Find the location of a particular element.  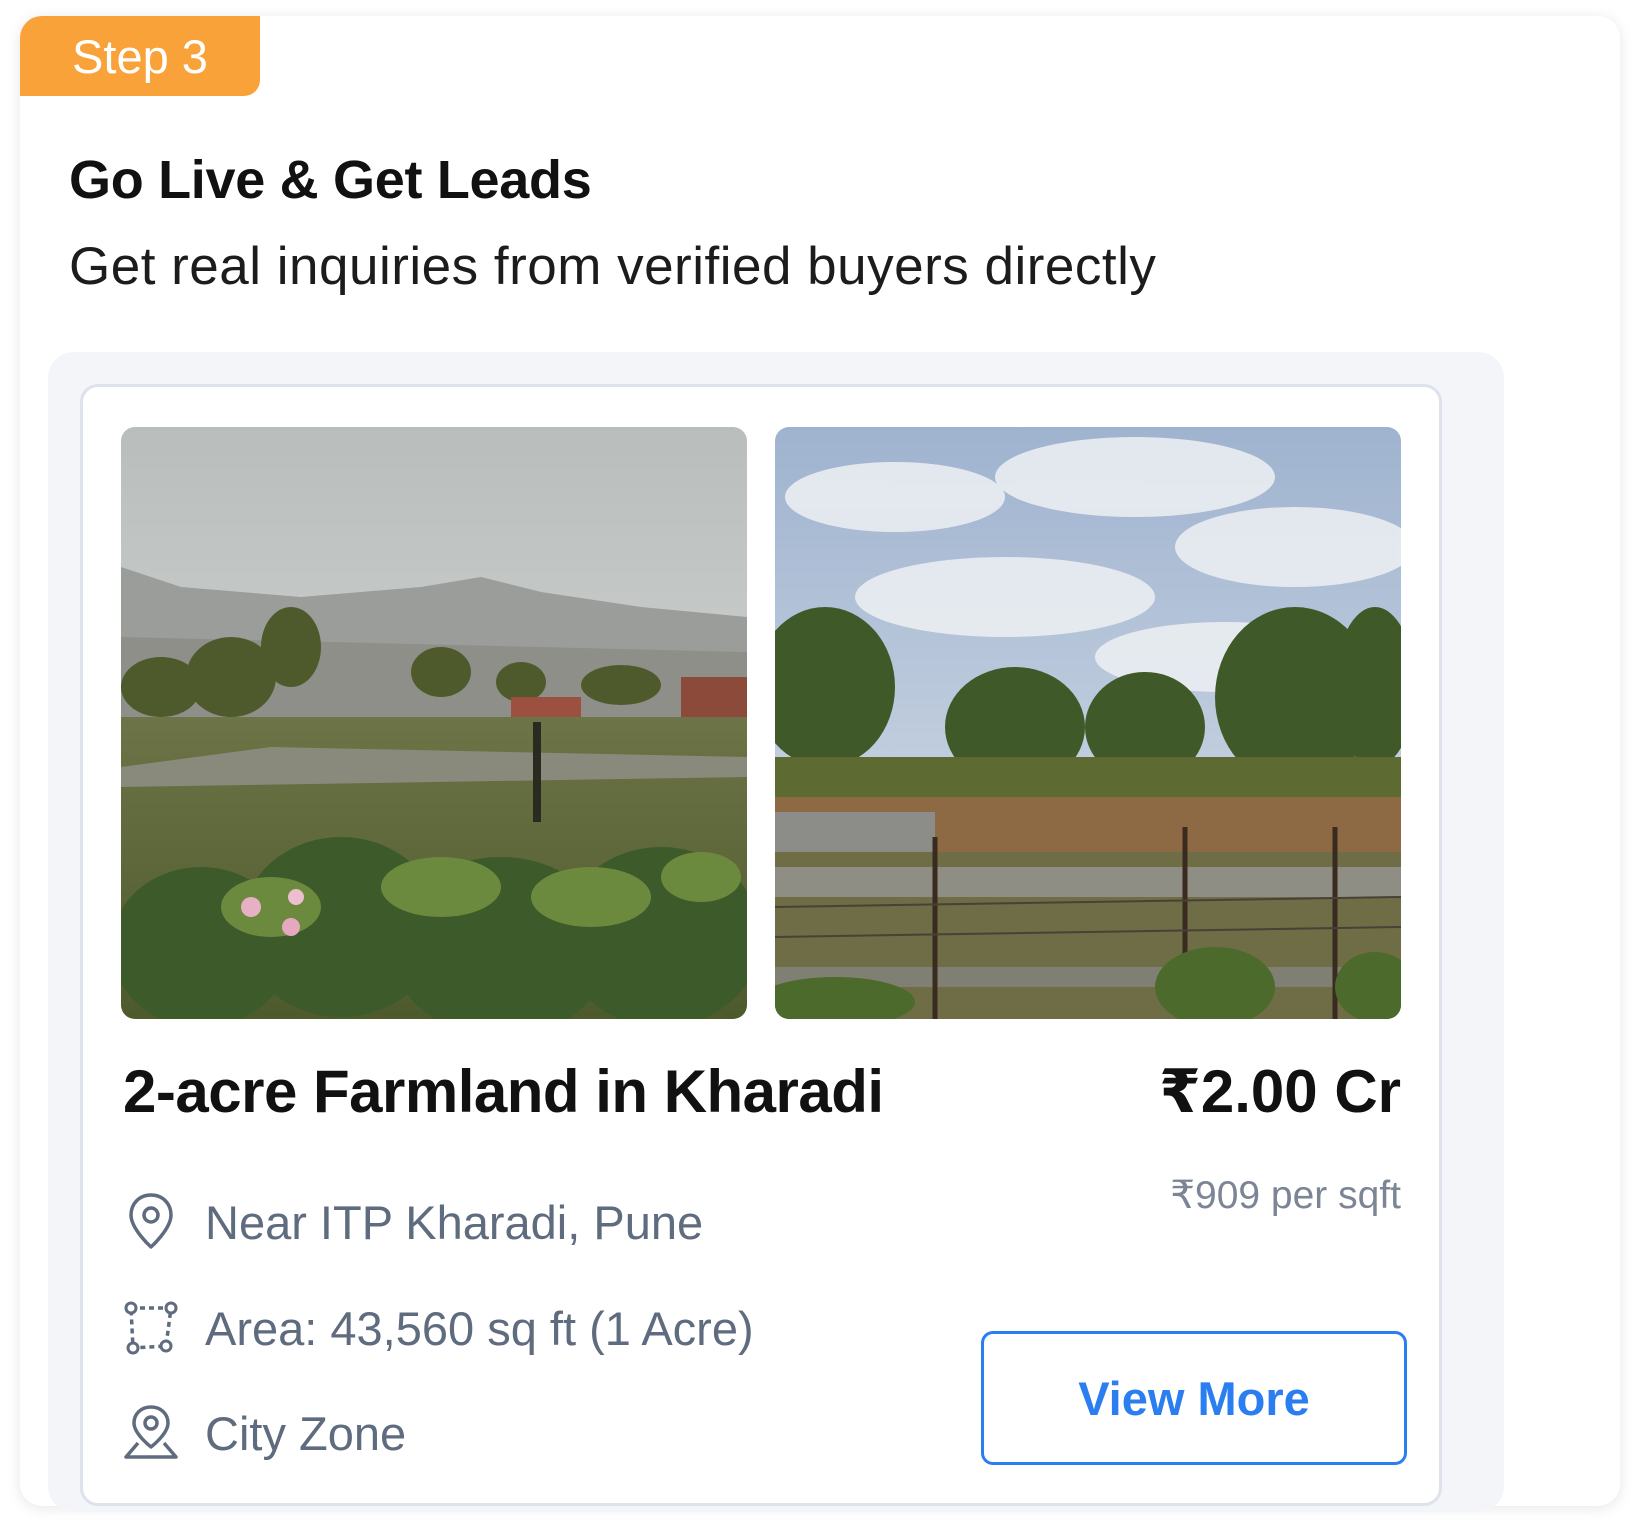

listing-title: 2-acre Farmland in Kharadi is located at coordinates (503, 1091).